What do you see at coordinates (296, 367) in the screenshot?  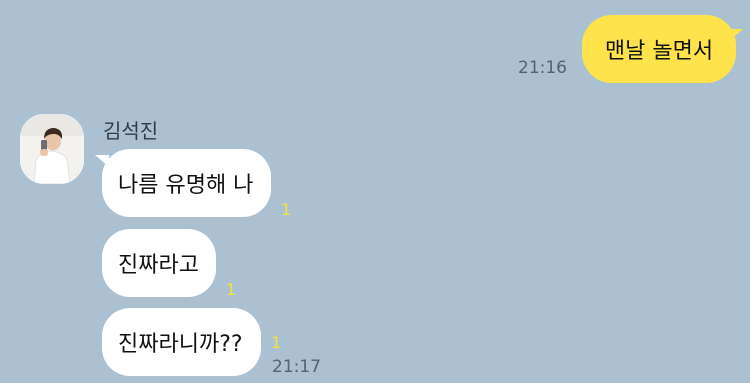 I see `message-timestamp: 21:17` at bounding box center [296, 367].